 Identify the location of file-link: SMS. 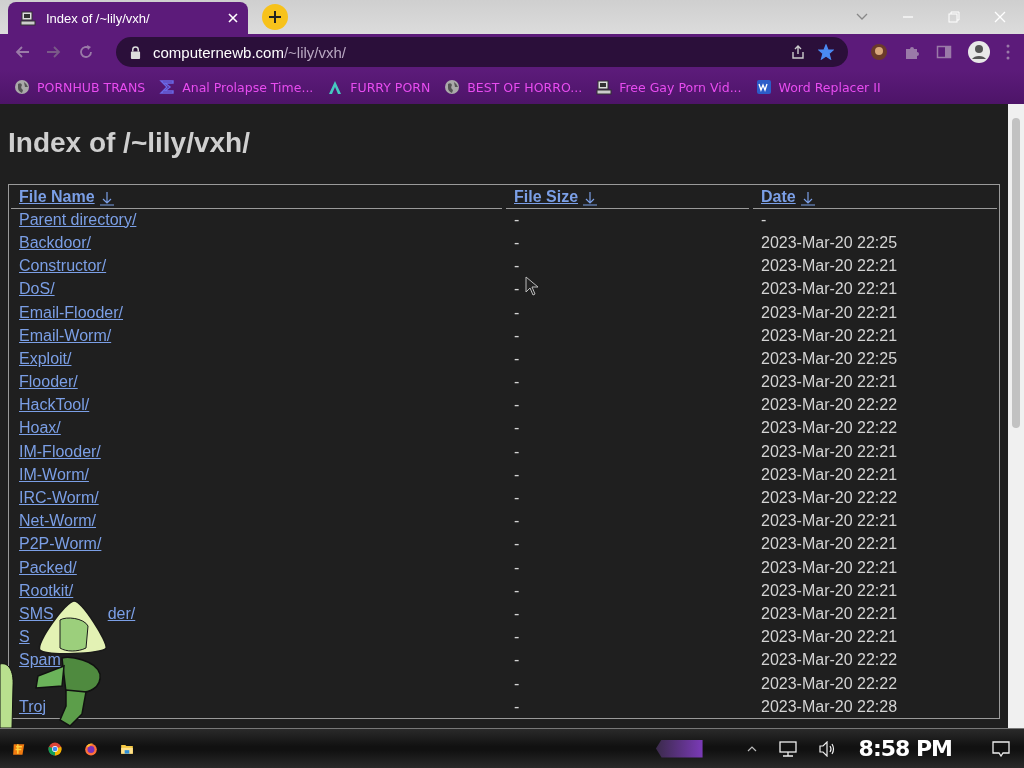
(36, 613).